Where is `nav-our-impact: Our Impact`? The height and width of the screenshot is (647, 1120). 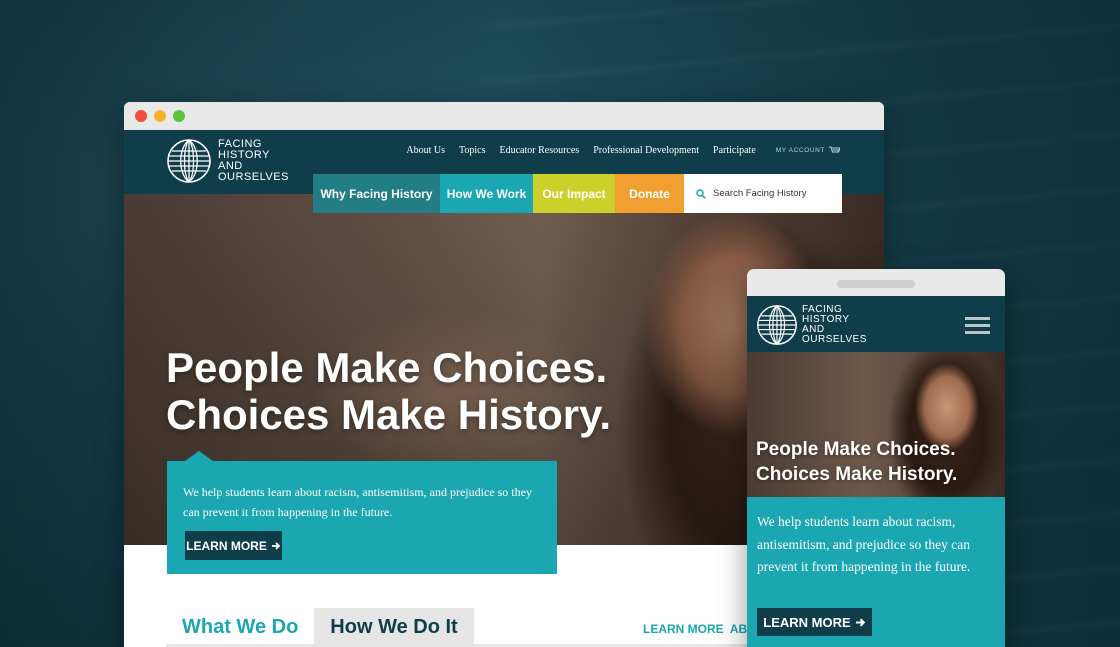 nav-our-impact: Our Impact is located at coordinates (574, 193).